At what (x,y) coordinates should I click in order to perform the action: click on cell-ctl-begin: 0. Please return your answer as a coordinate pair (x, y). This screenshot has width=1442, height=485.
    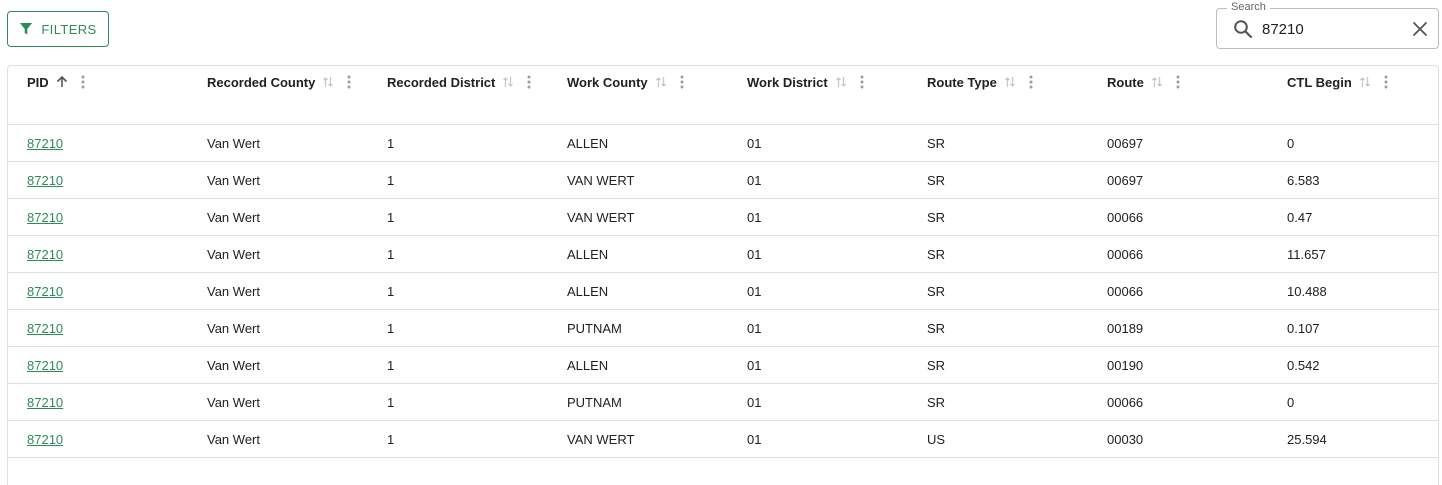
    Looking at the image, I should click on (1291, 402).